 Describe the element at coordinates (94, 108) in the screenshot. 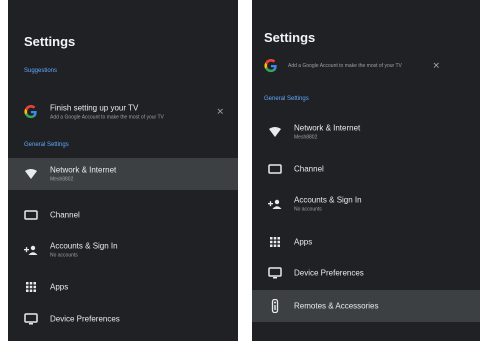

I see `suggestion-title: Finish setting up your TV` at that location.